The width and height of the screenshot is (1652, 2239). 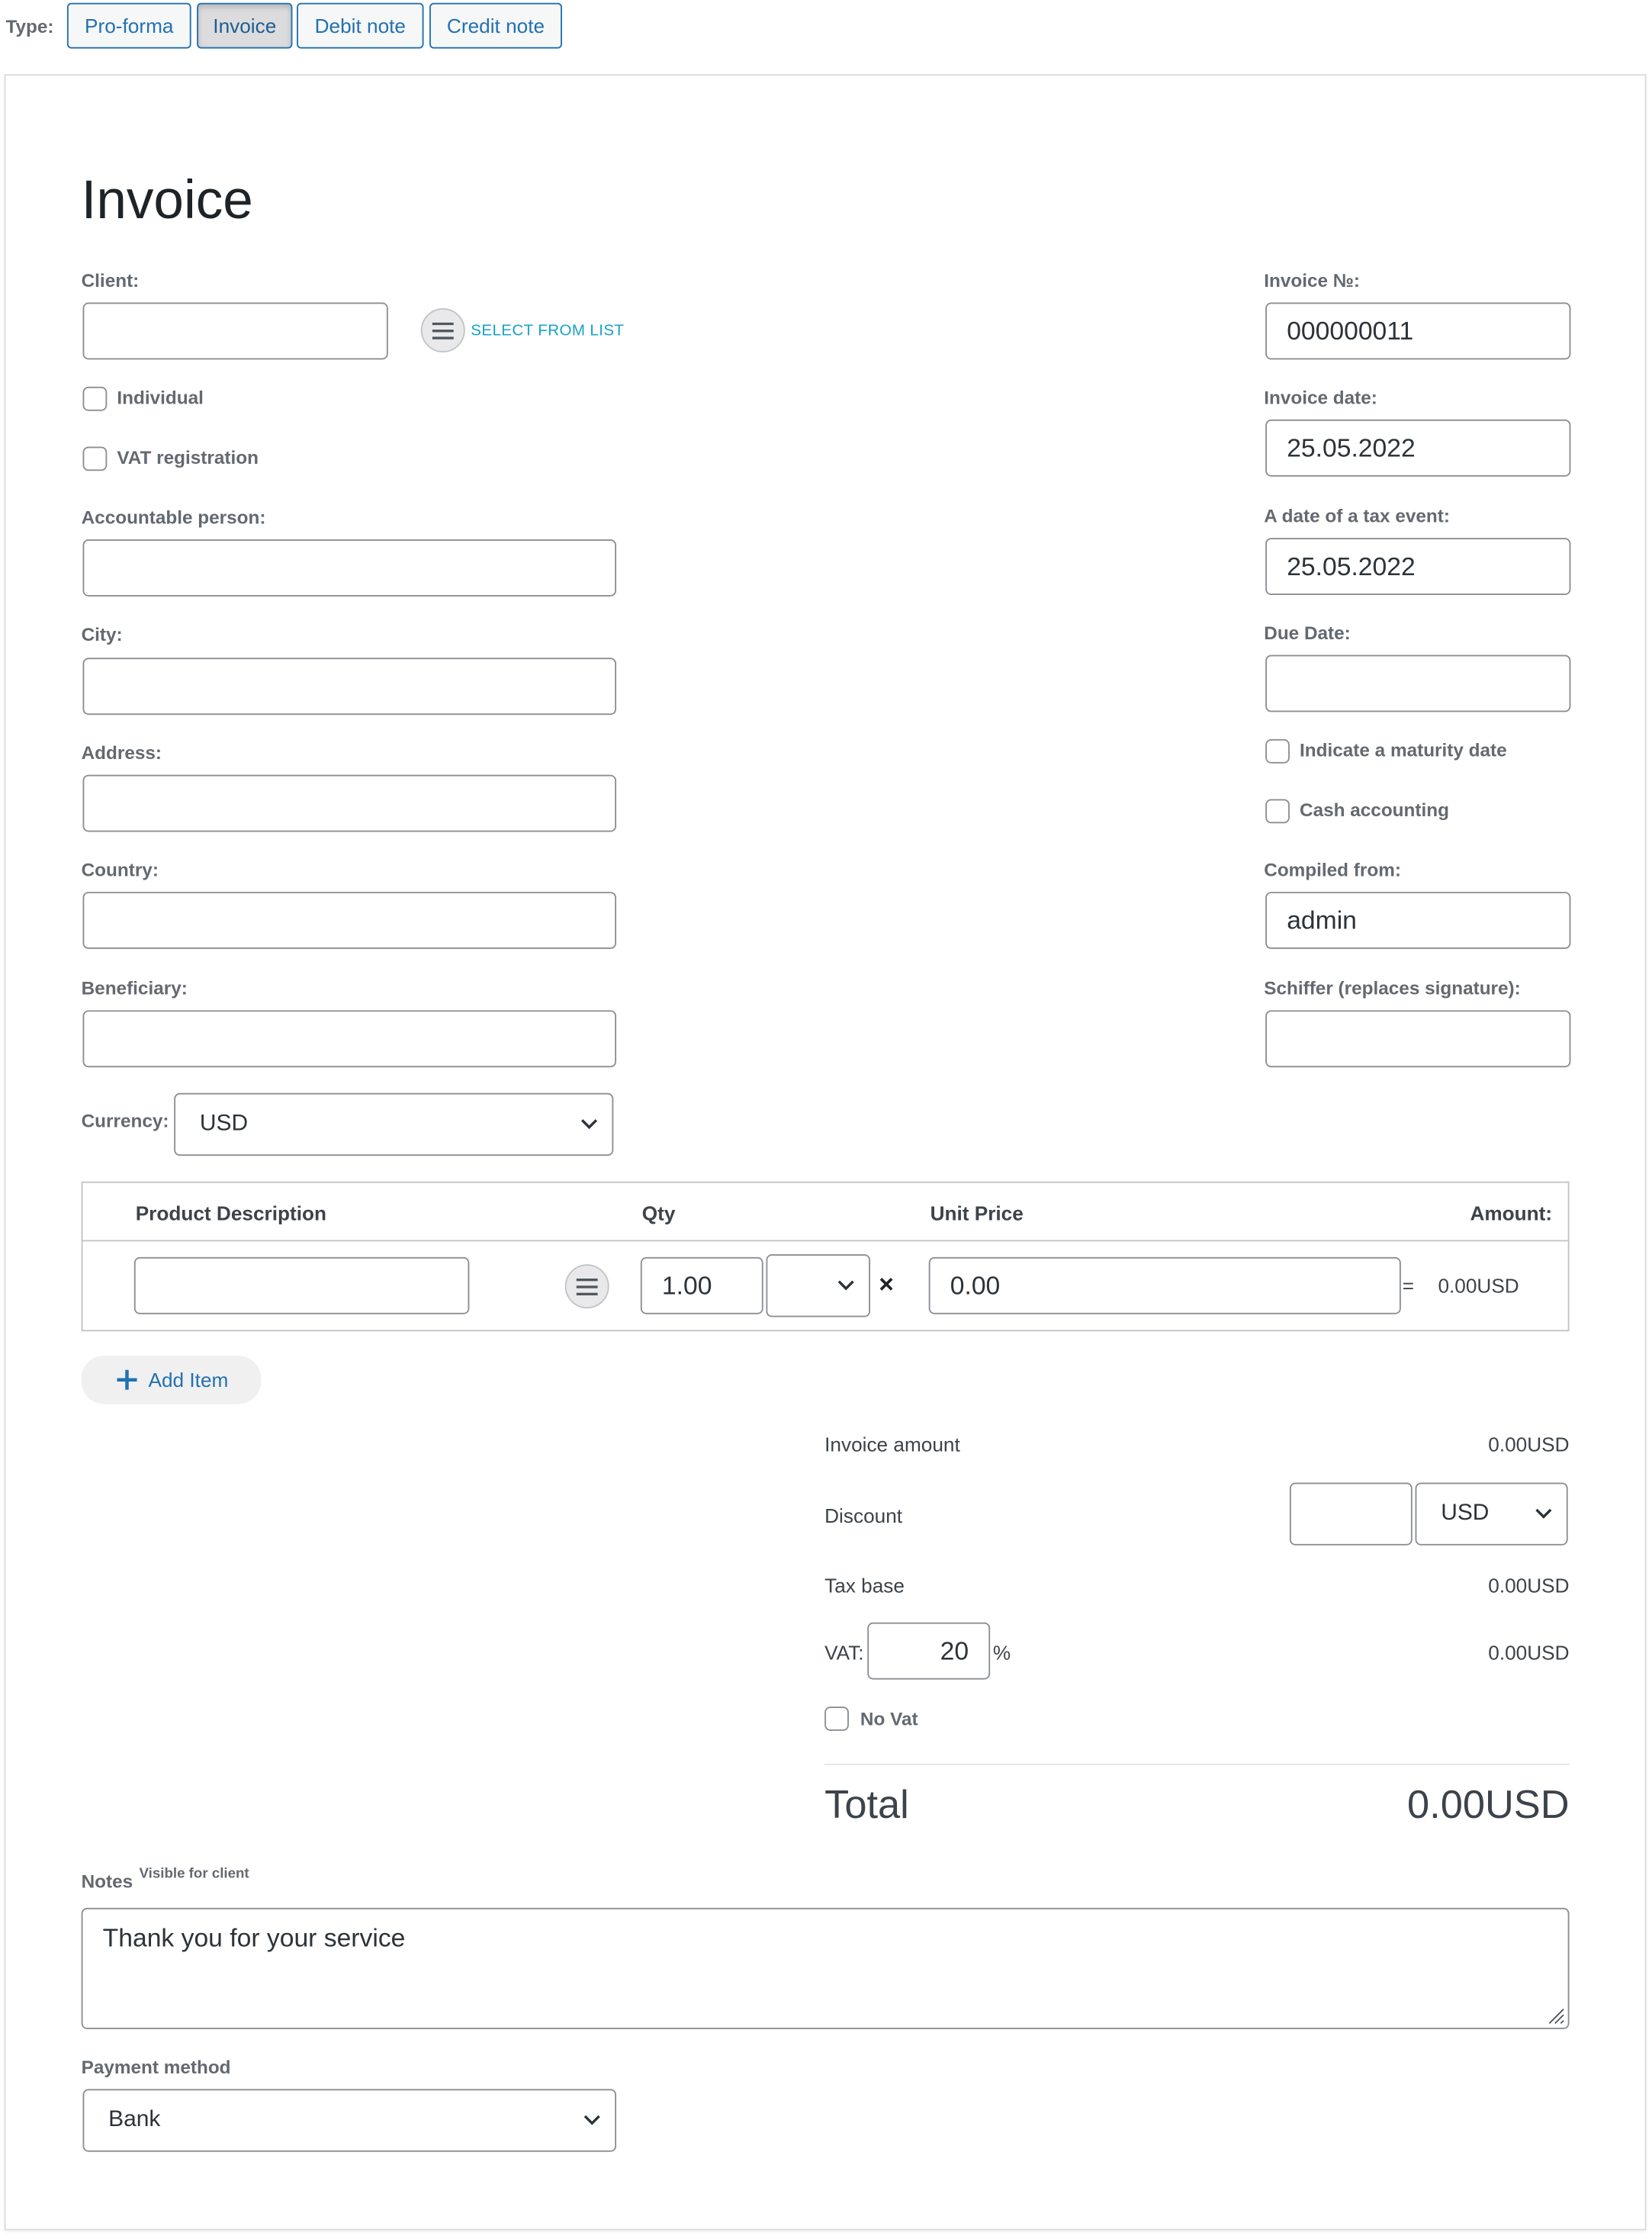 I want to click on amount-header: Amount:, so click(x=1511, y=1212).